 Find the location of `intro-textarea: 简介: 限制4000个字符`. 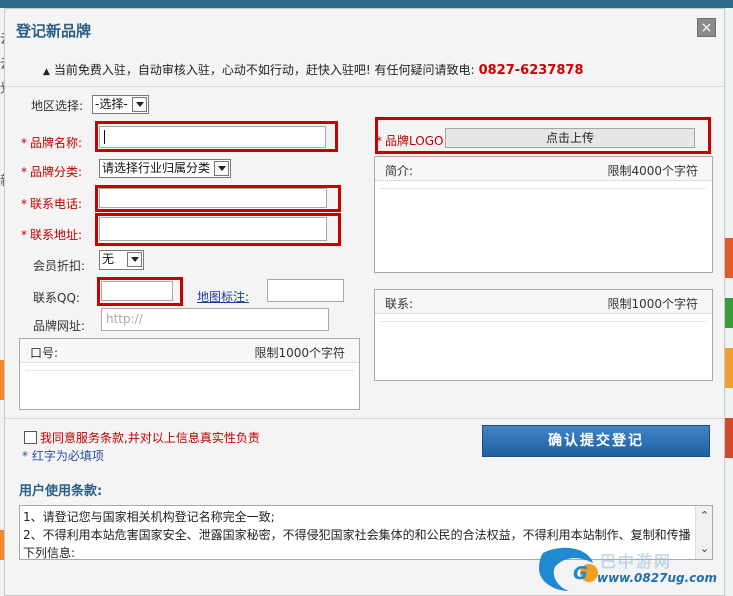

intro-textarea: 简介: 限制4000个字符 is located at coordinates (543, 214).